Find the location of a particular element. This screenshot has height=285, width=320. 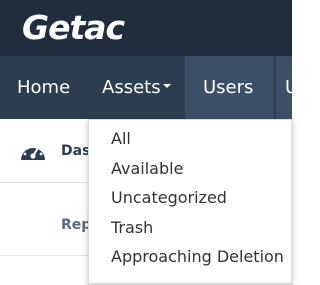

menu-item-available: Available is located at coordinates (147, 169).